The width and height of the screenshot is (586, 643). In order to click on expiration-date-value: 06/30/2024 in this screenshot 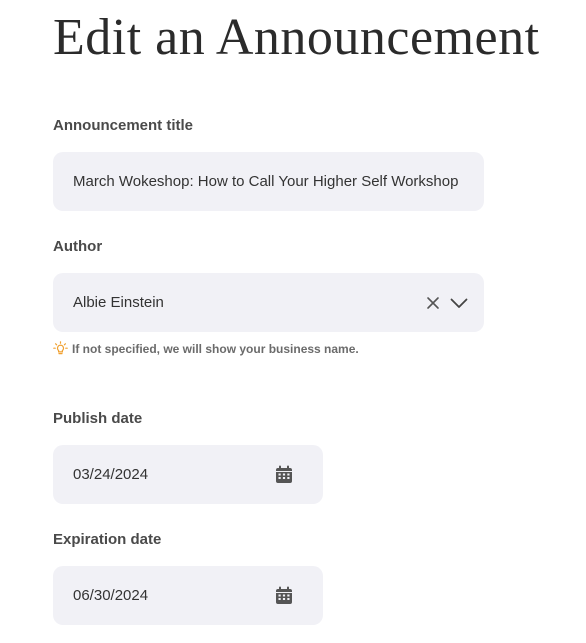, I will do `click(111, 595)`.